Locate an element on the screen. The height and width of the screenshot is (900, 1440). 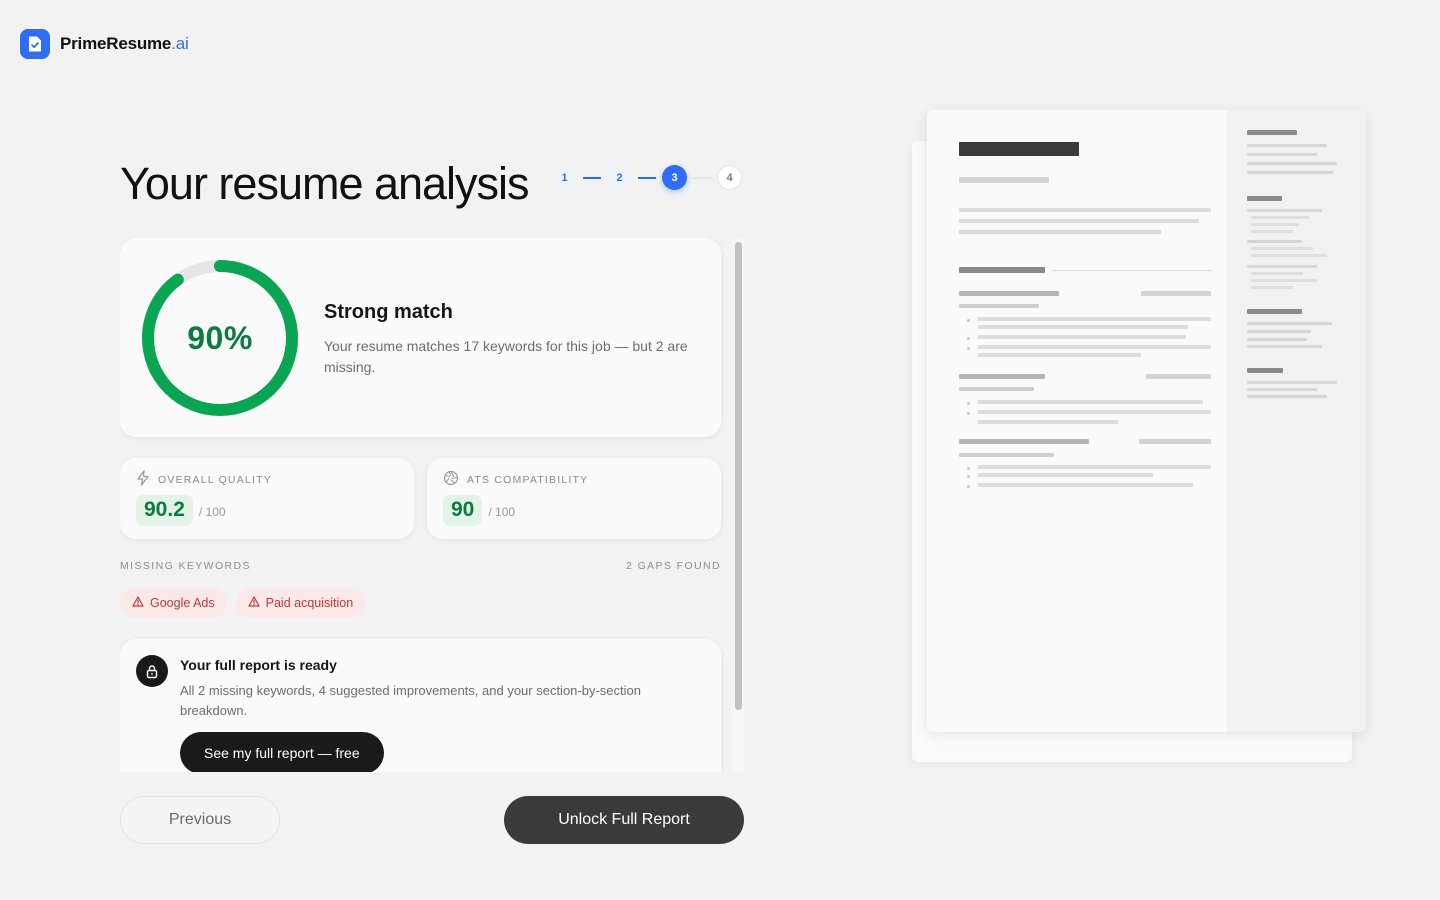
missing-keywords-list: Google Ads Paid acquisition is located at coordinates (243, 603).